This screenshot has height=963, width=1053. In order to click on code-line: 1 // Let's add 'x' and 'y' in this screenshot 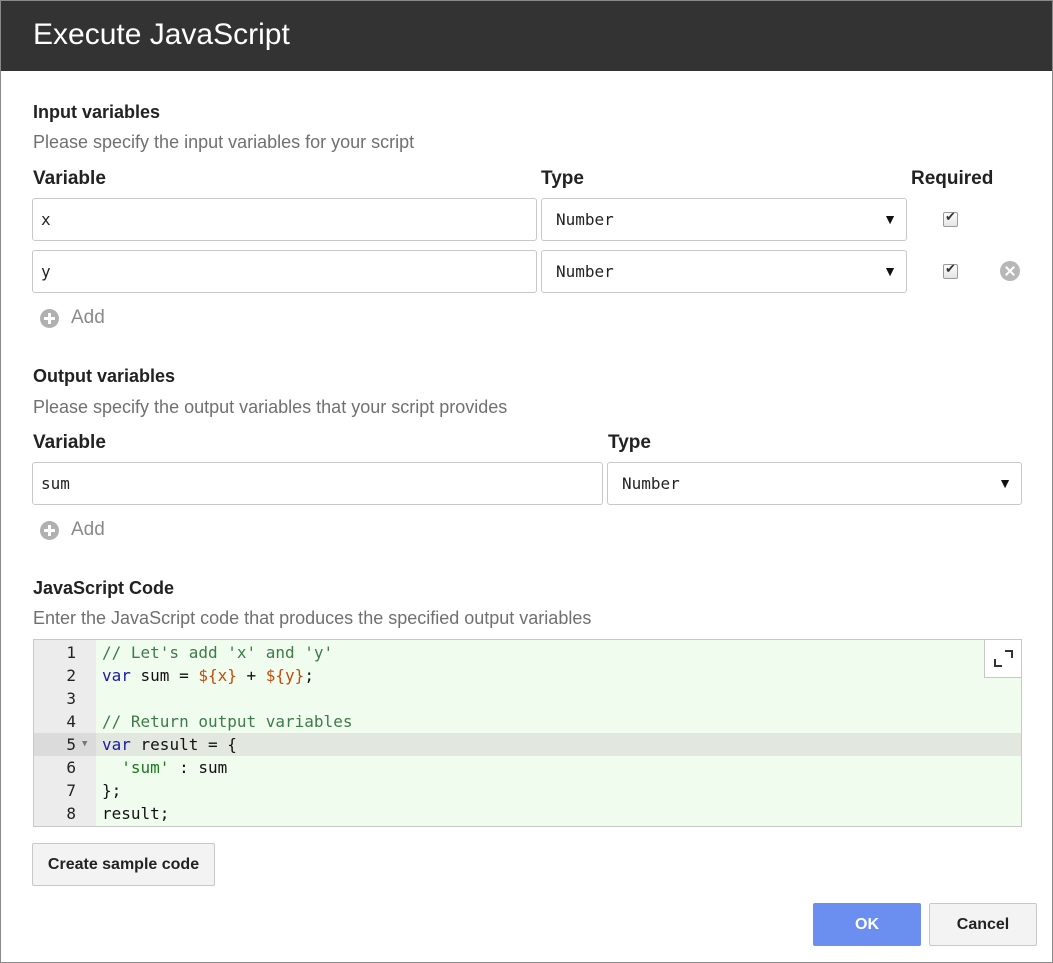, I will do `click(527, 652)`.